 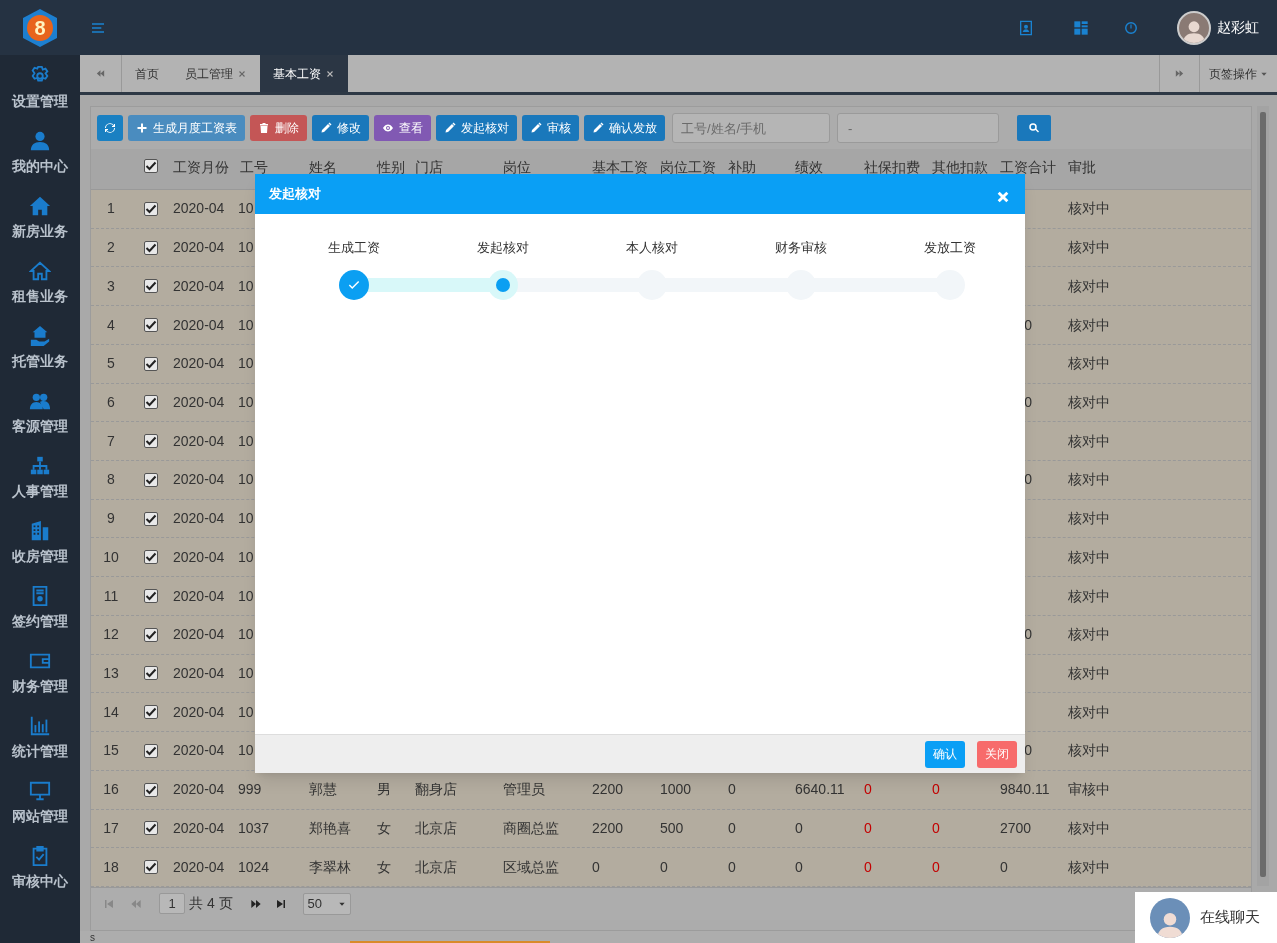 What do you see at coordinates (326, 903) in the screenshot?
I see `page-size-select: 50` at bounding box center [326, 903].